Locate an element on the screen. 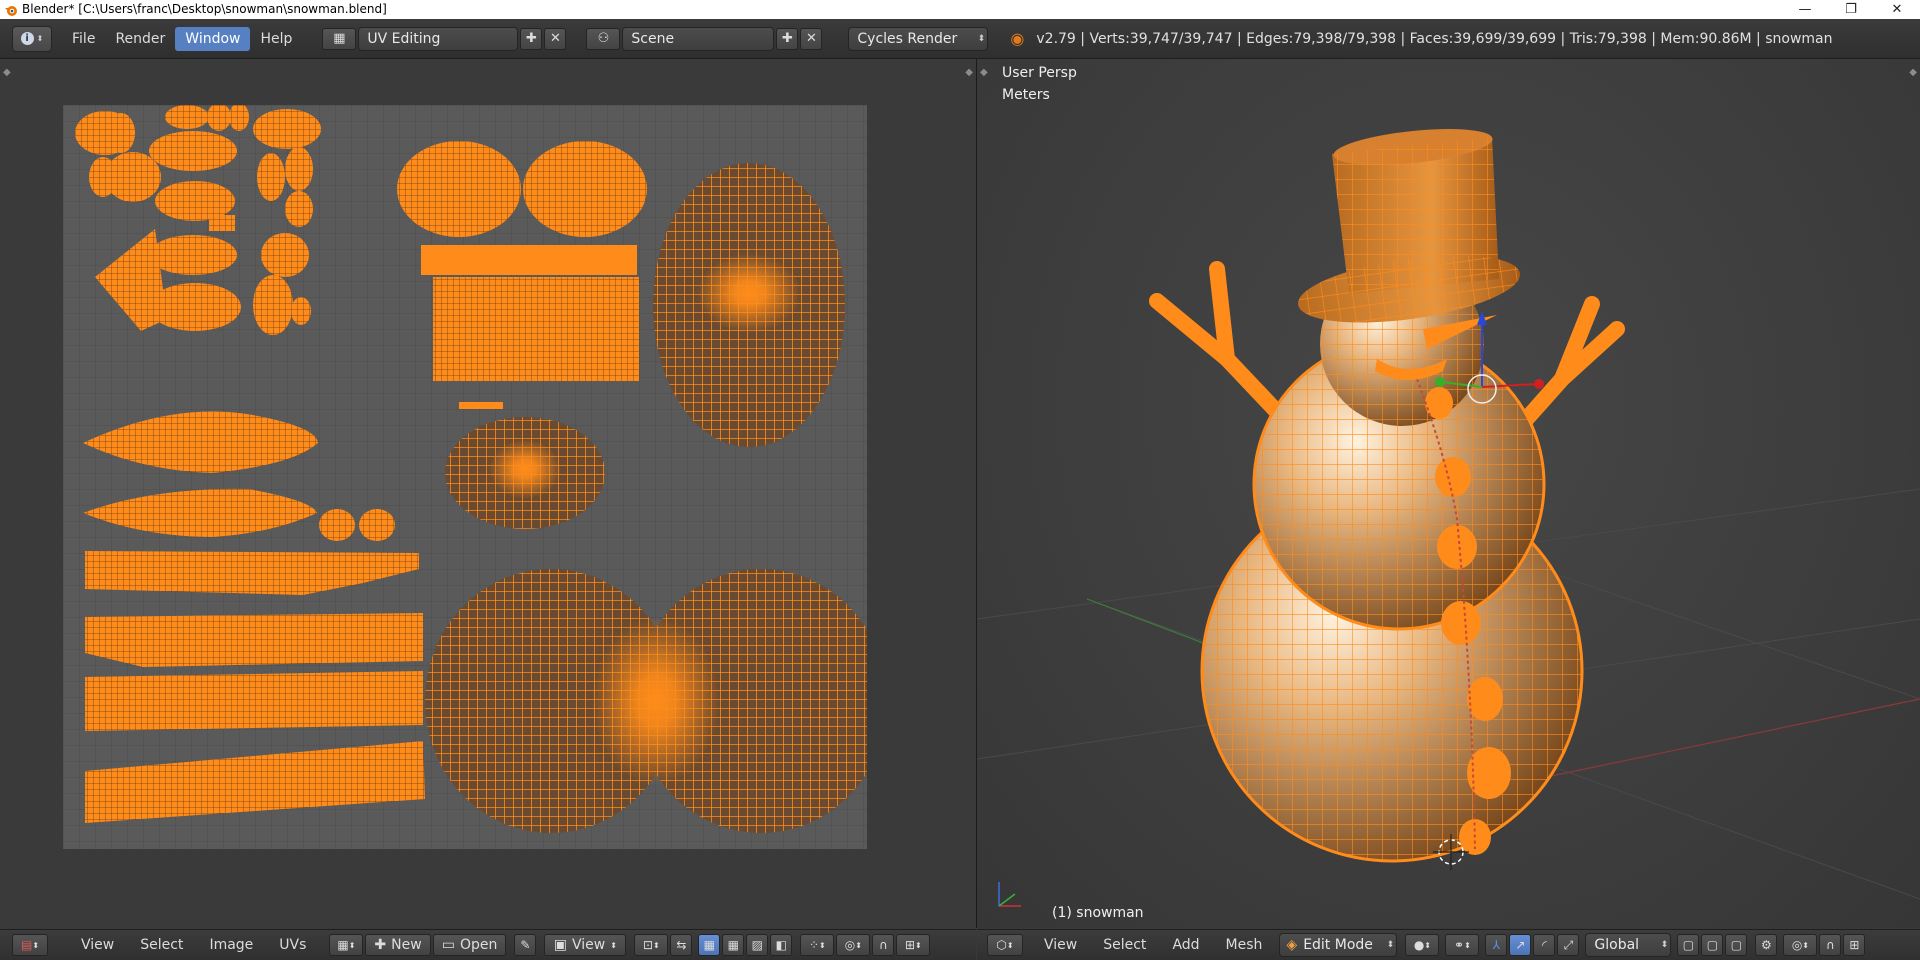  delete-scene-button: ✕ is located at coordinates (811, 38).